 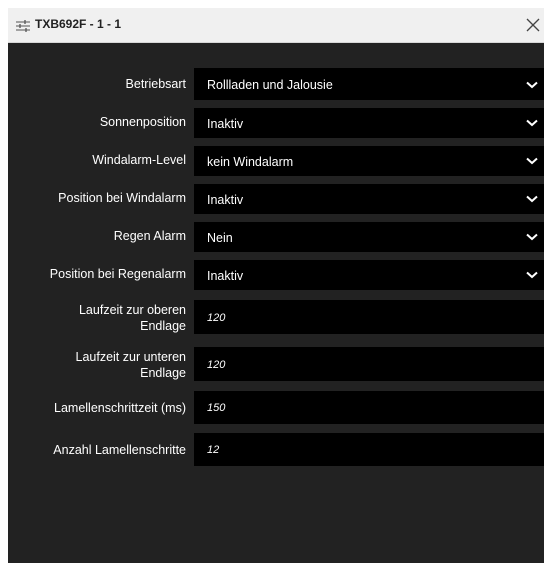 What do you see at coordinates (225, 276) in the screenshot?
I see `position-regenalarm-value: Inaktiv` at bounding box center [225, 276].